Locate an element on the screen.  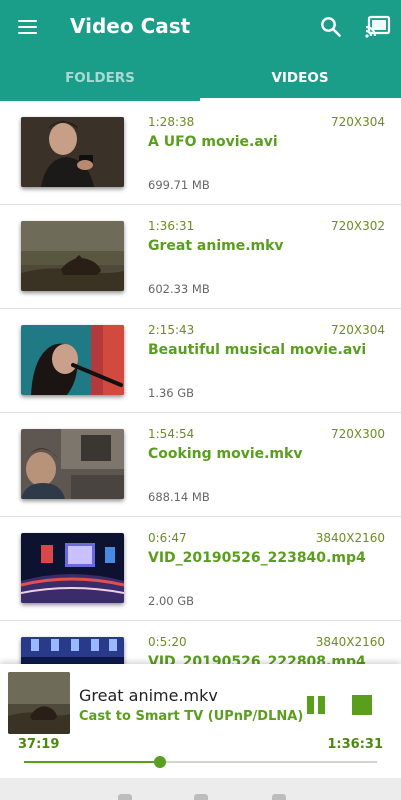
menu-icon is located at coordinates (28, 28).